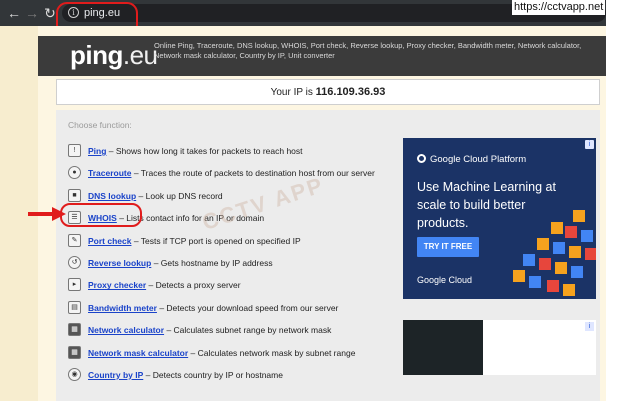 This screenshot has width=618, height=401. Describe the element at coordinates (32, 13) in the screenshot. I see `forward-icon: →` at that location.